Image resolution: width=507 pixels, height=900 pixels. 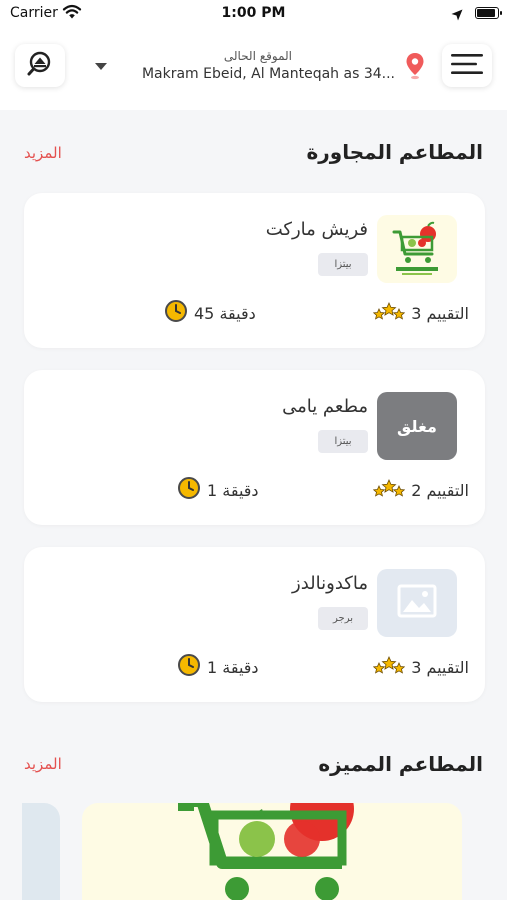 I want to click on menu-button, so click(x=467, y=65).